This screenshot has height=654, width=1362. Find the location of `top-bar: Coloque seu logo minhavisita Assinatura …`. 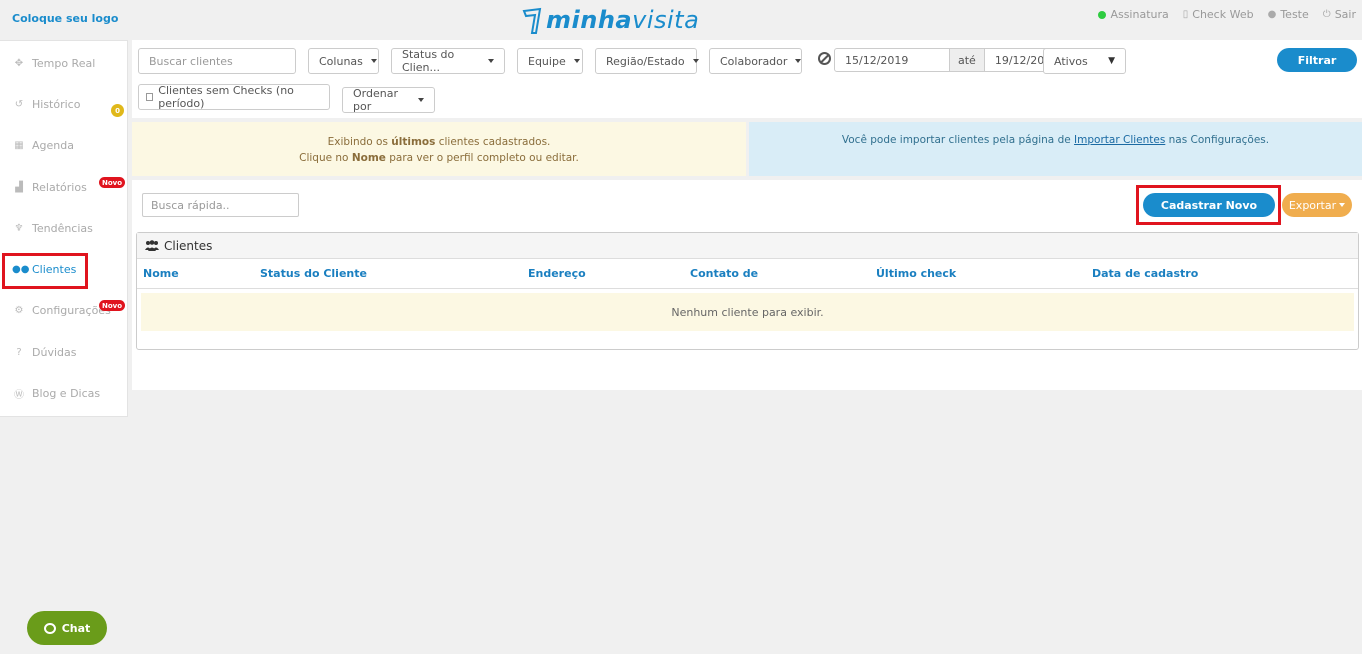

top-bar: Coloque seu logo minhavisita Assinatura … is located at coordinates (681, 19).